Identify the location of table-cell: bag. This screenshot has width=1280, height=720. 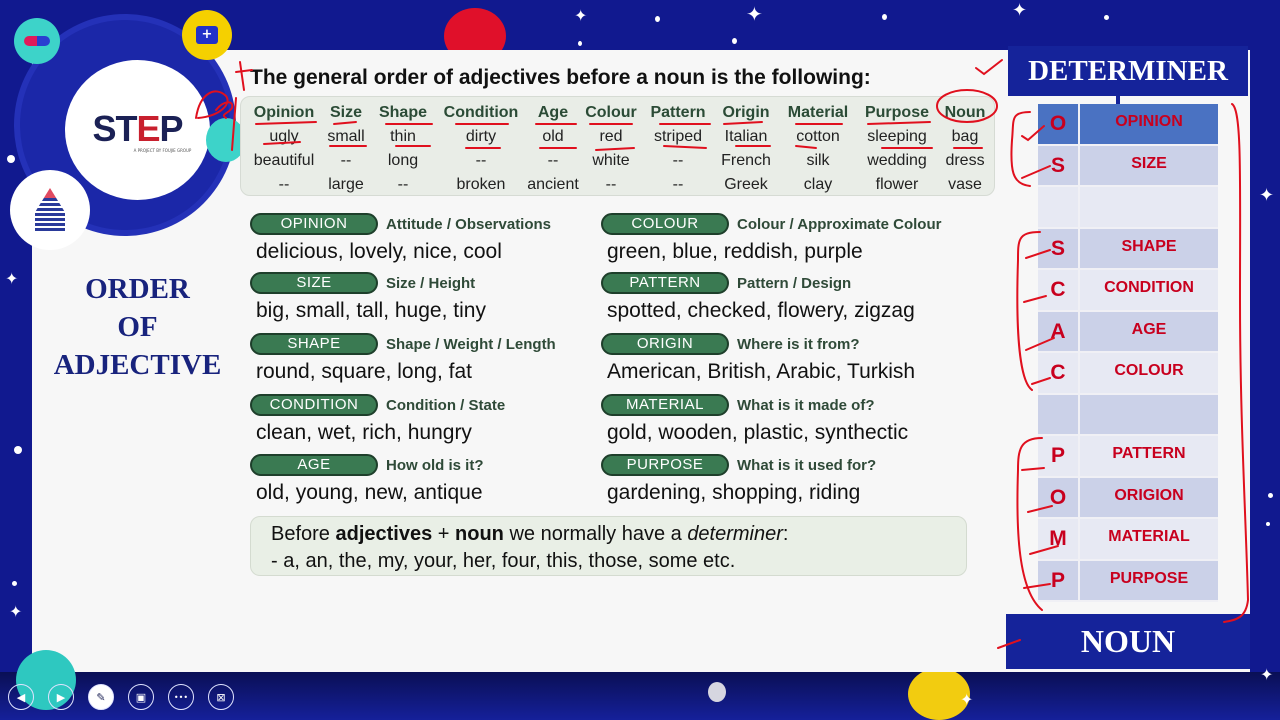
(965, 136).